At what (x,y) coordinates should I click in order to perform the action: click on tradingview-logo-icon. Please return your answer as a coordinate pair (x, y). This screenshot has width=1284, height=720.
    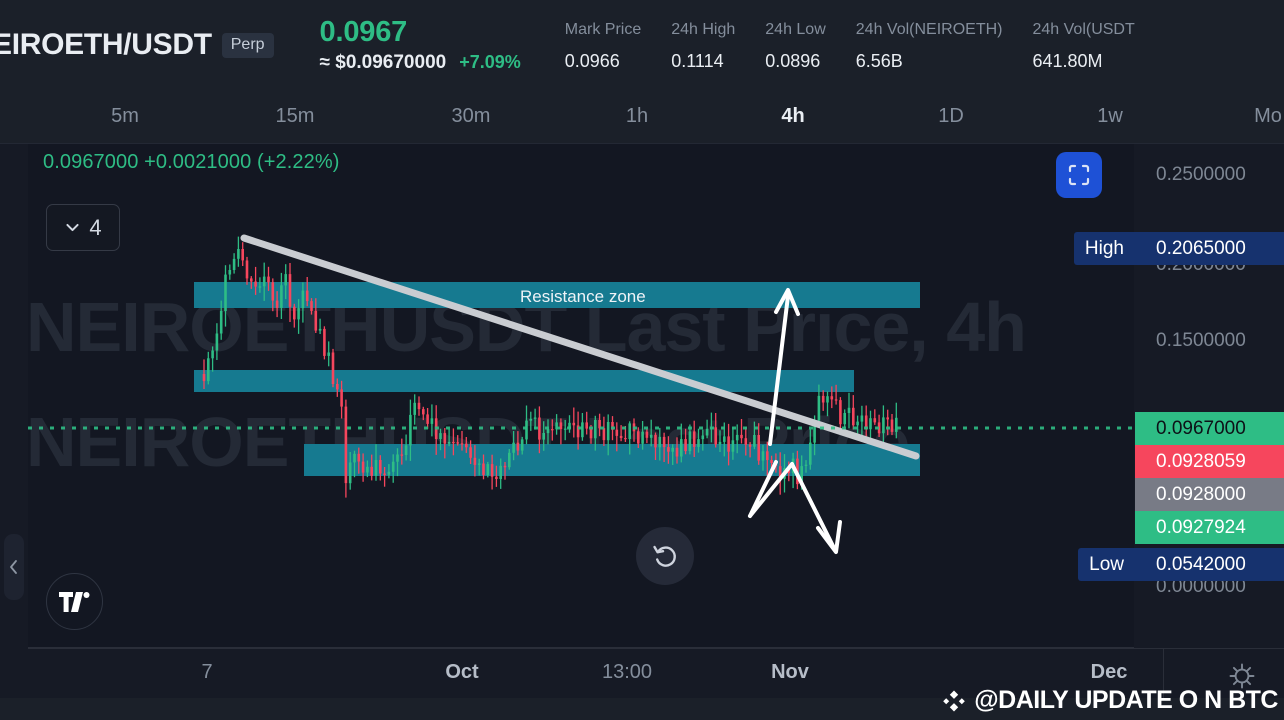
    Looking at the image, I should click on (73, 601).